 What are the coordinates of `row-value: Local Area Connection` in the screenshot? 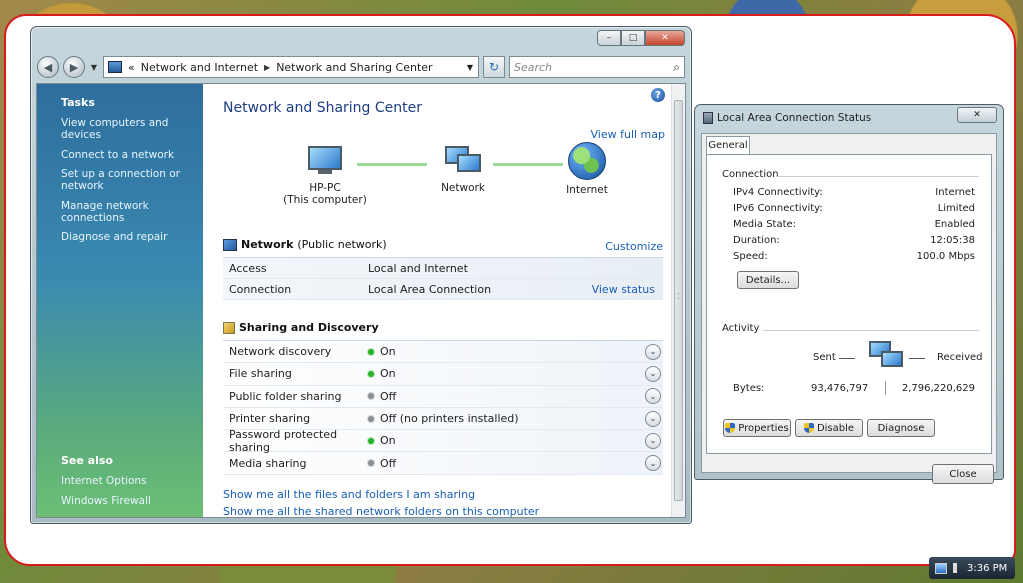 It's located at (430, 289).